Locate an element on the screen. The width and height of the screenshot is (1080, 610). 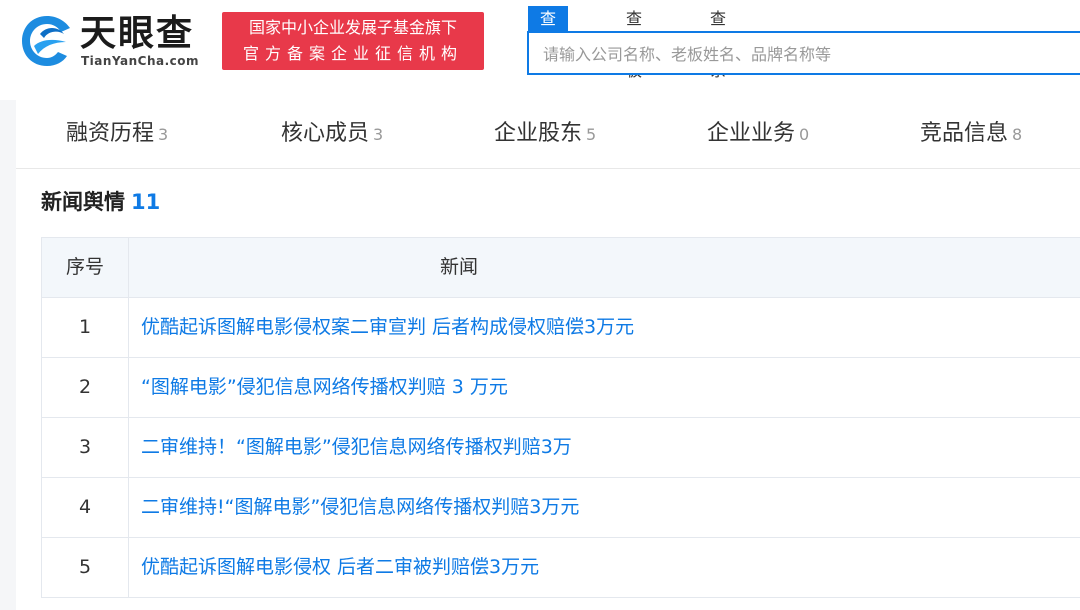
section-count: 11 is located at coordinates (146, 202).